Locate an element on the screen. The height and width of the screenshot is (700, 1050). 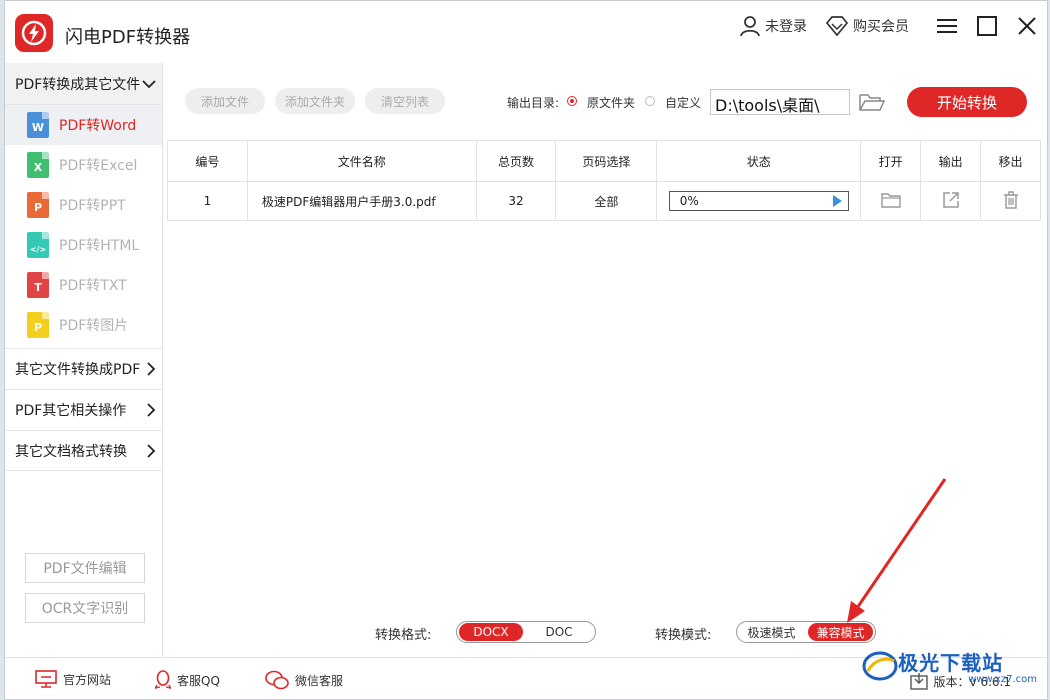
sidebar-category-other-doc-formats: 其它文档格式转换 is located at coordinates (83, 450).